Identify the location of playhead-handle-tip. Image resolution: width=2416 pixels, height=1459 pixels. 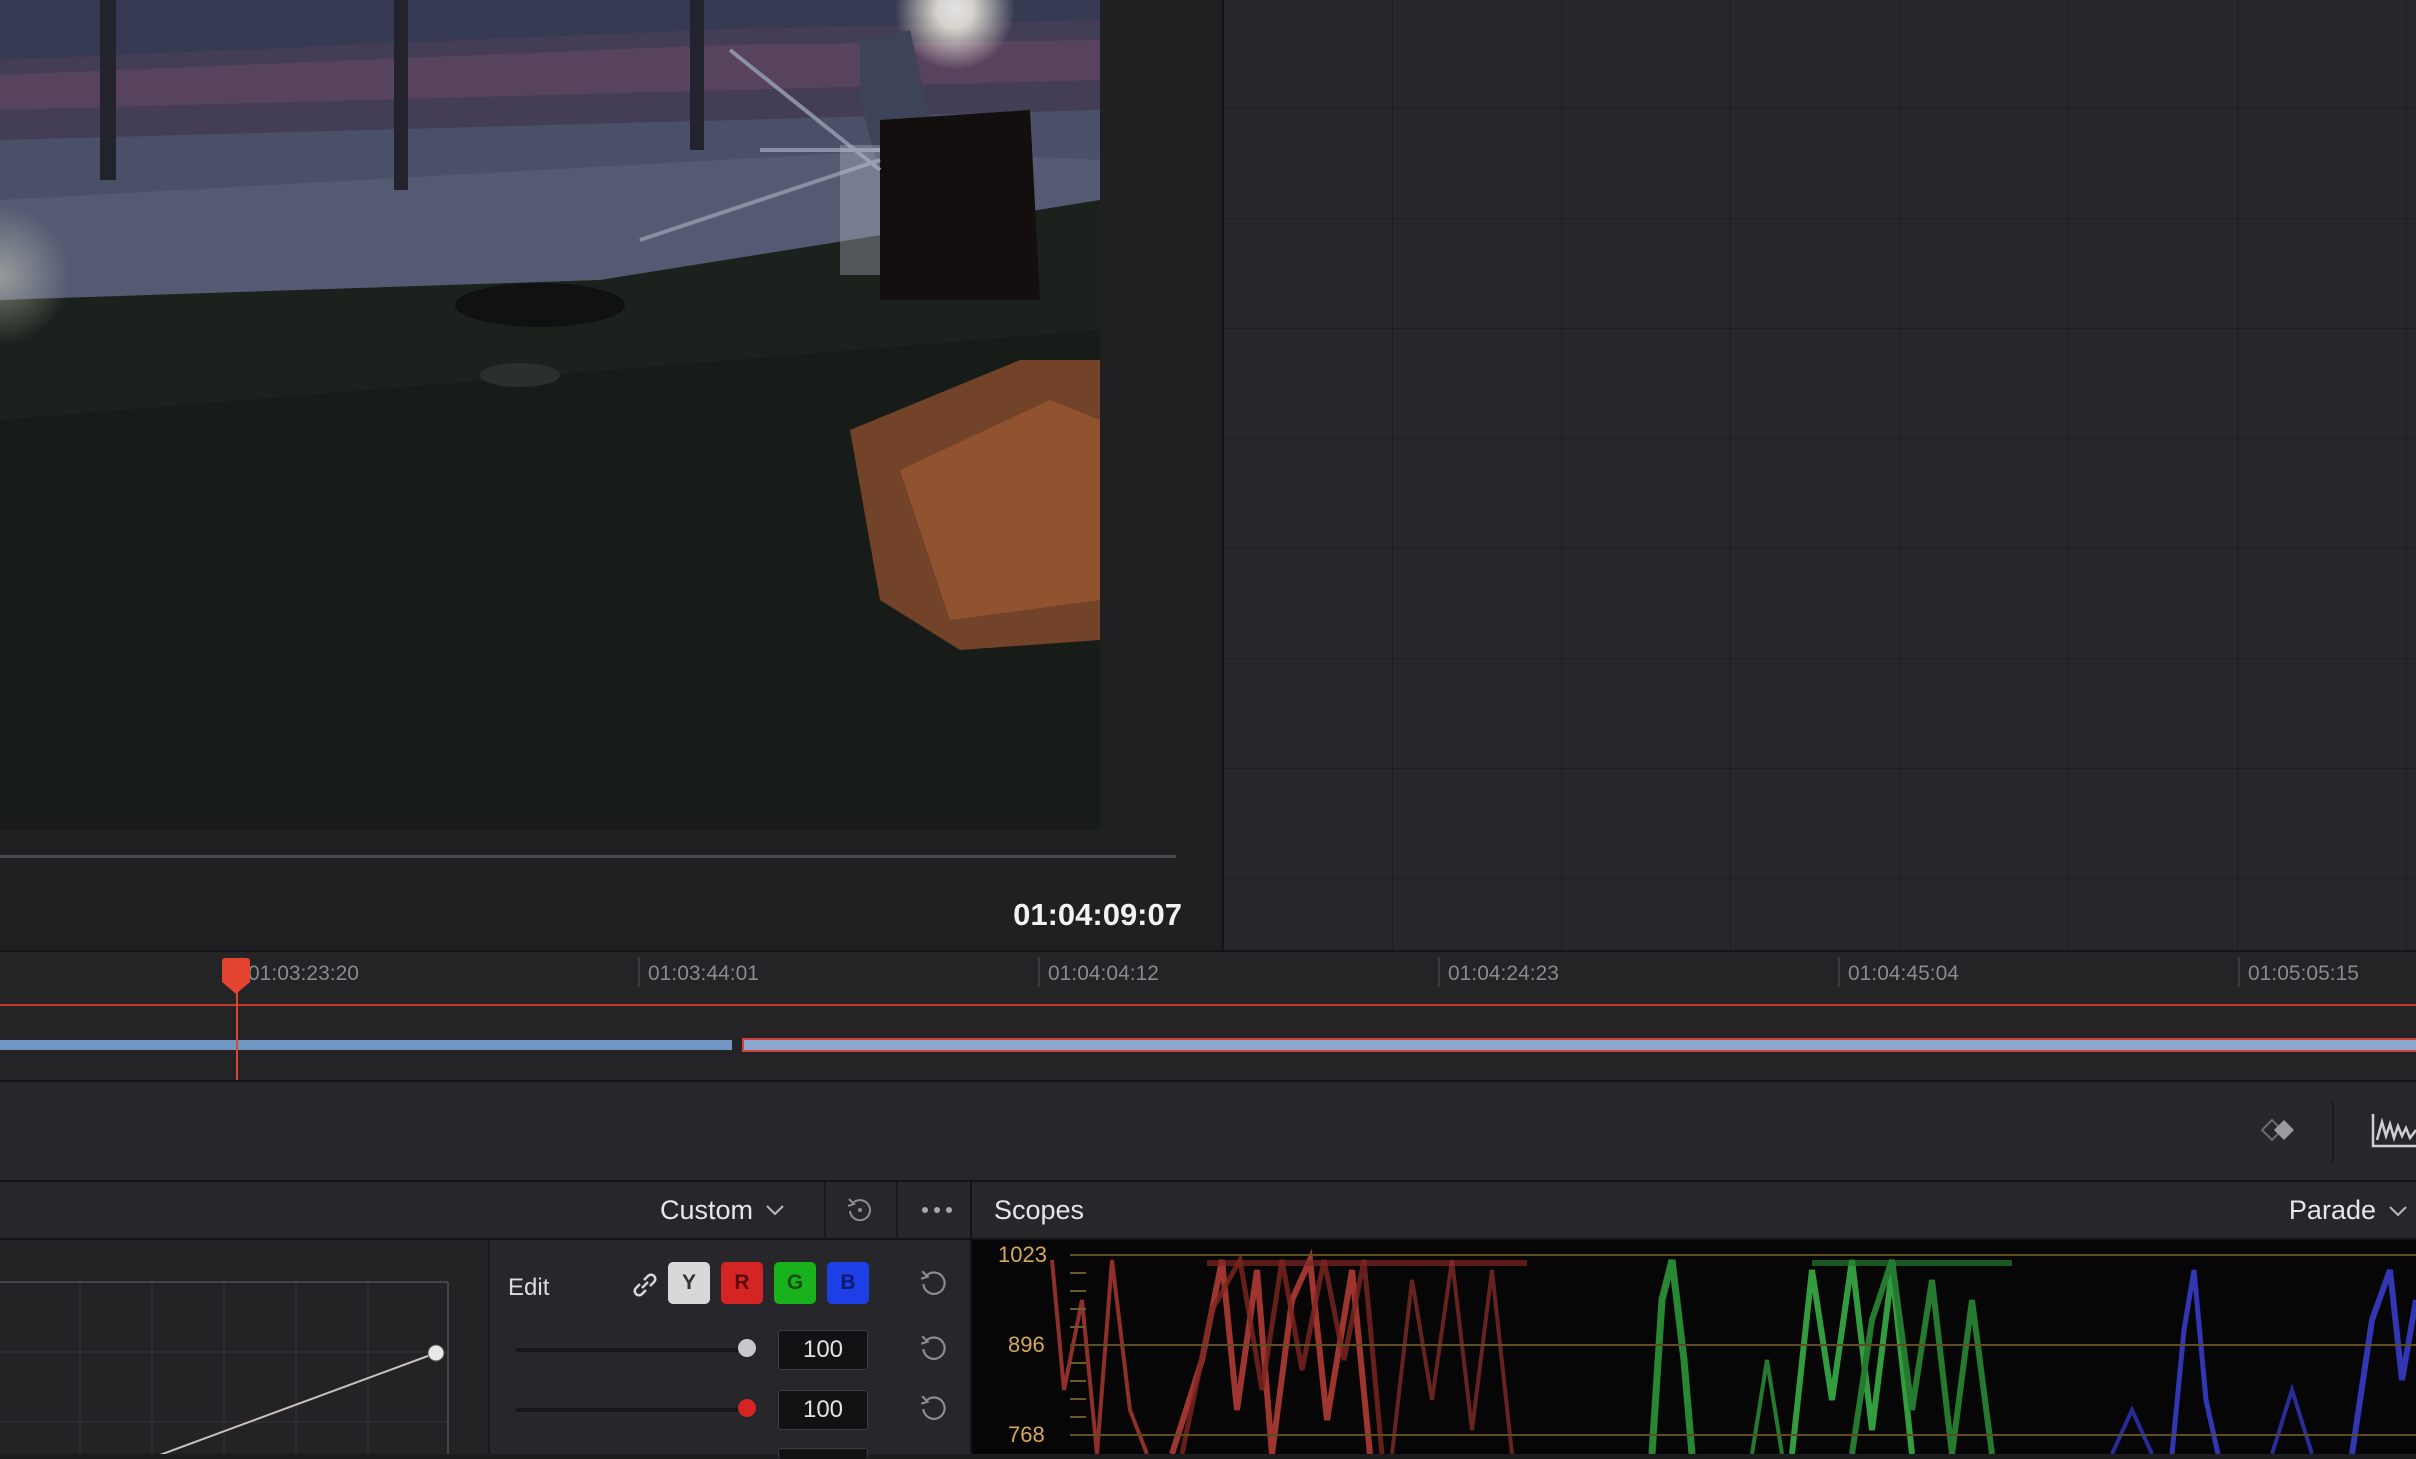
(236, 988).